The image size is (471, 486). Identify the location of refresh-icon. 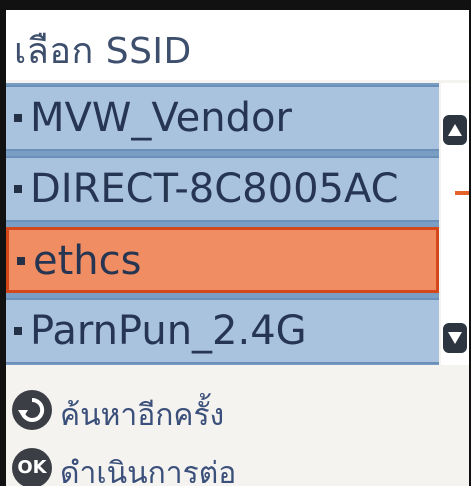
(32, 410).